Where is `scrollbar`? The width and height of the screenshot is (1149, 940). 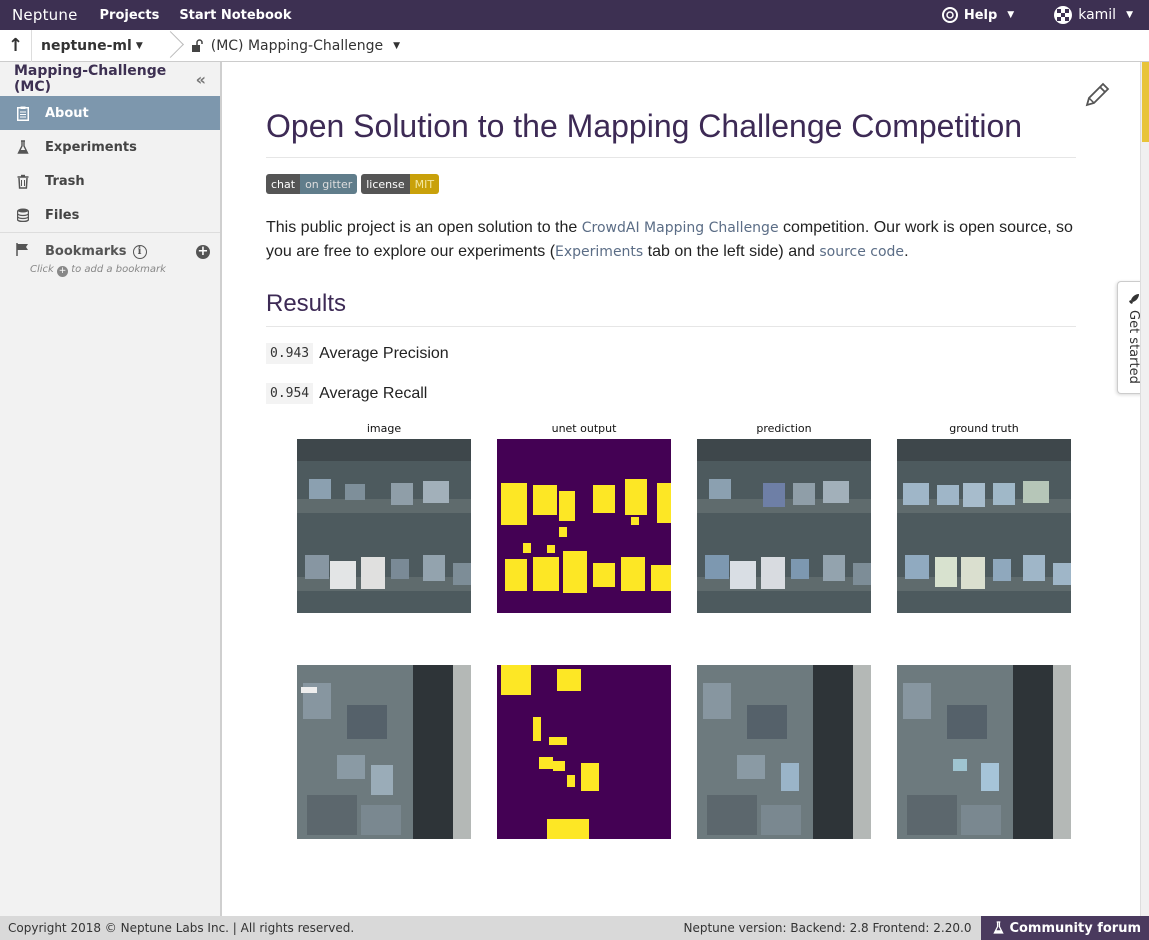 scrollbar is located at coordinates (1144, 489).